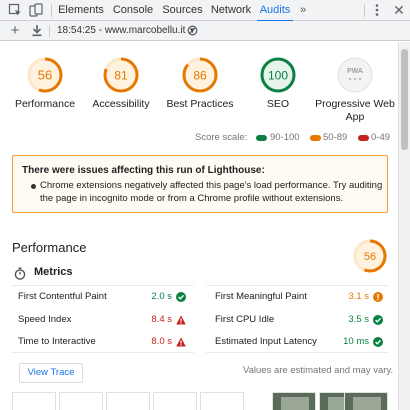 The image size is (410, 410). Describe the element at coordinates (36, 10) in the screenshot. I see `device-toolbar-icon` at that location.